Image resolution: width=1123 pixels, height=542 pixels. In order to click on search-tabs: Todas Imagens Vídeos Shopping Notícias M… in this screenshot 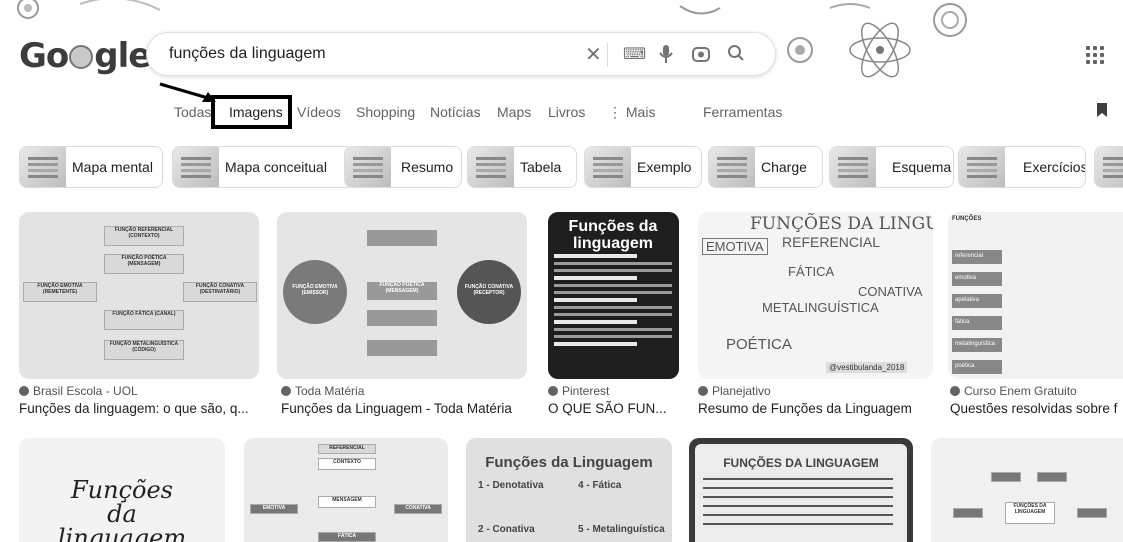, I will do `click(561, 116)`.